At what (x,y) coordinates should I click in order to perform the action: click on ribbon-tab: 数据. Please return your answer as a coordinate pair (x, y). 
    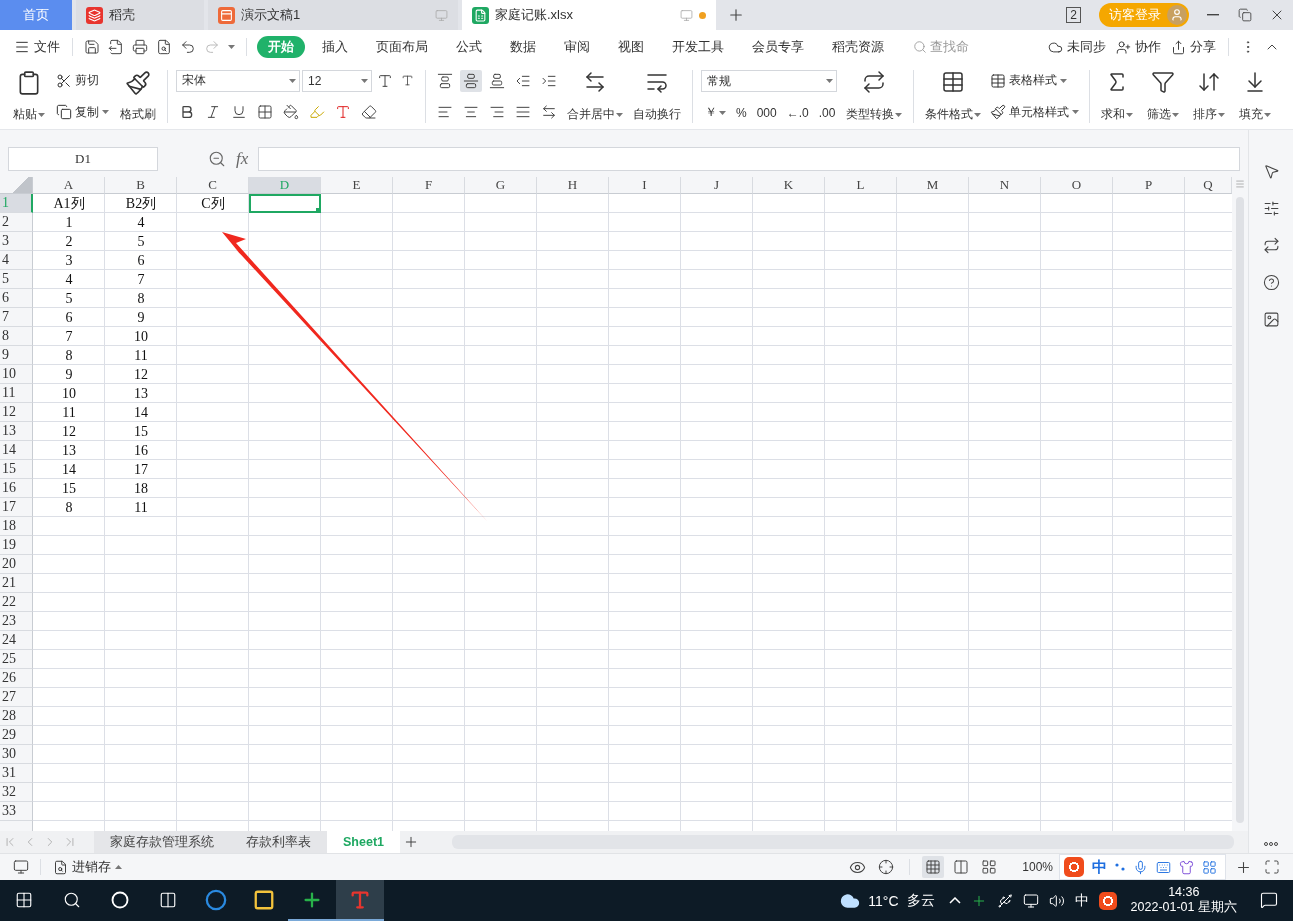
    Looking at the image, I should click on (523, 47).